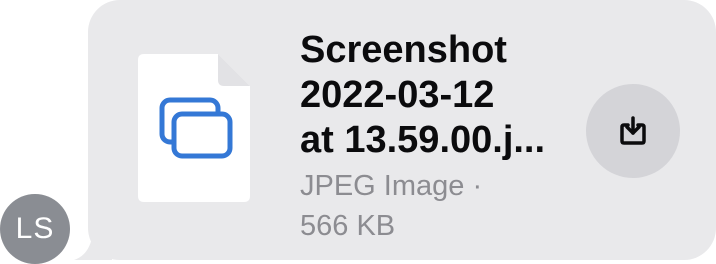  Describe the element at coordinates (35, 229) in the screenshot. I see `avatar: LS` at that location.